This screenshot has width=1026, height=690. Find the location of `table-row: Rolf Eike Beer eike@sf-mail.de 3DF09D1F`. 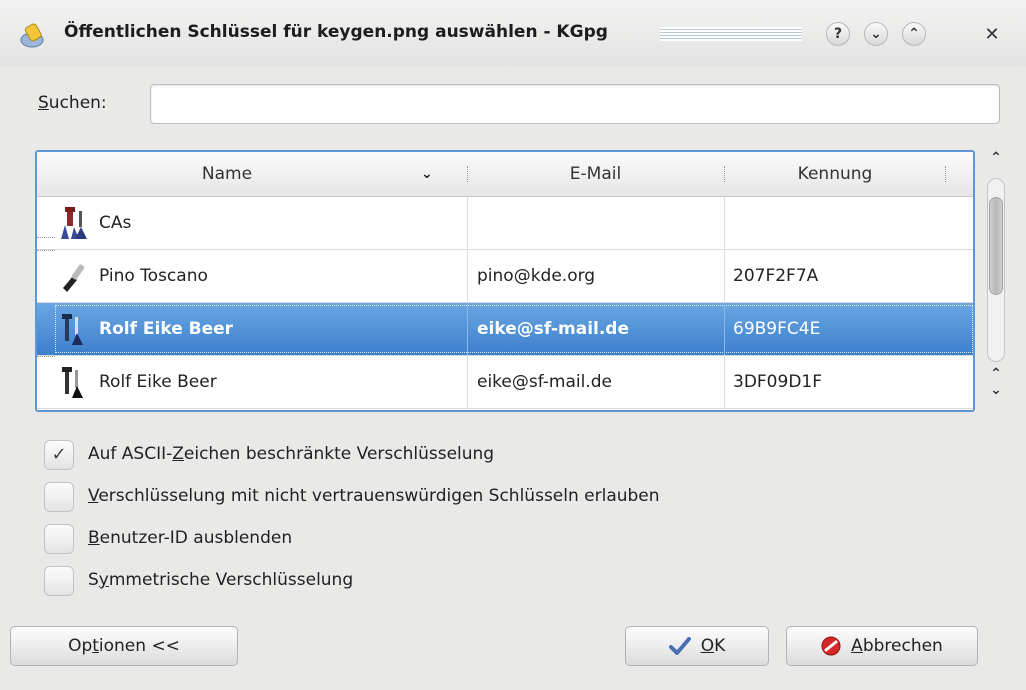

table-row: Rolf Eike Beer eike@sf-mail.de 3DF09D1F is located at coordinates (505, 382).